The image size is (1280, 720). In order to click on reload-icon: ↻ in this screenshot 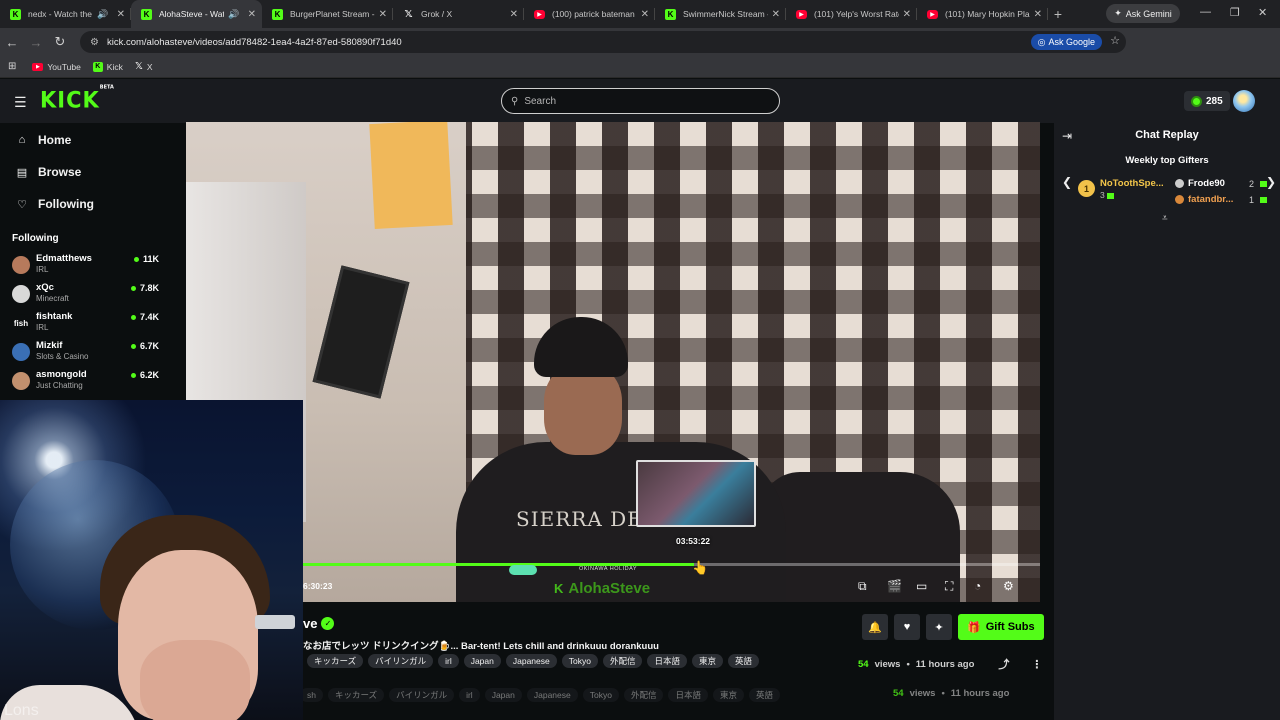, I will do `click(60, 42)`.